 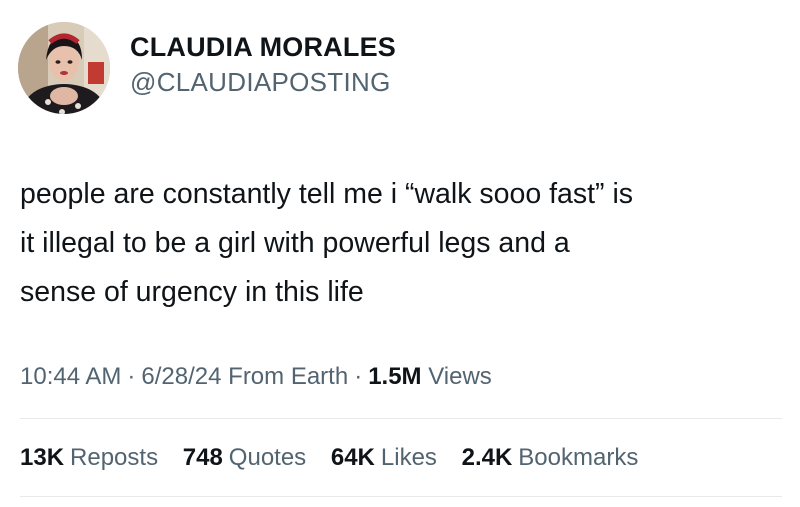 What do you see at coordinates (263, 47) in the screenshot?
I see `author-display-name: CLAUDIA MORALES` at bounding box center [263, 47].